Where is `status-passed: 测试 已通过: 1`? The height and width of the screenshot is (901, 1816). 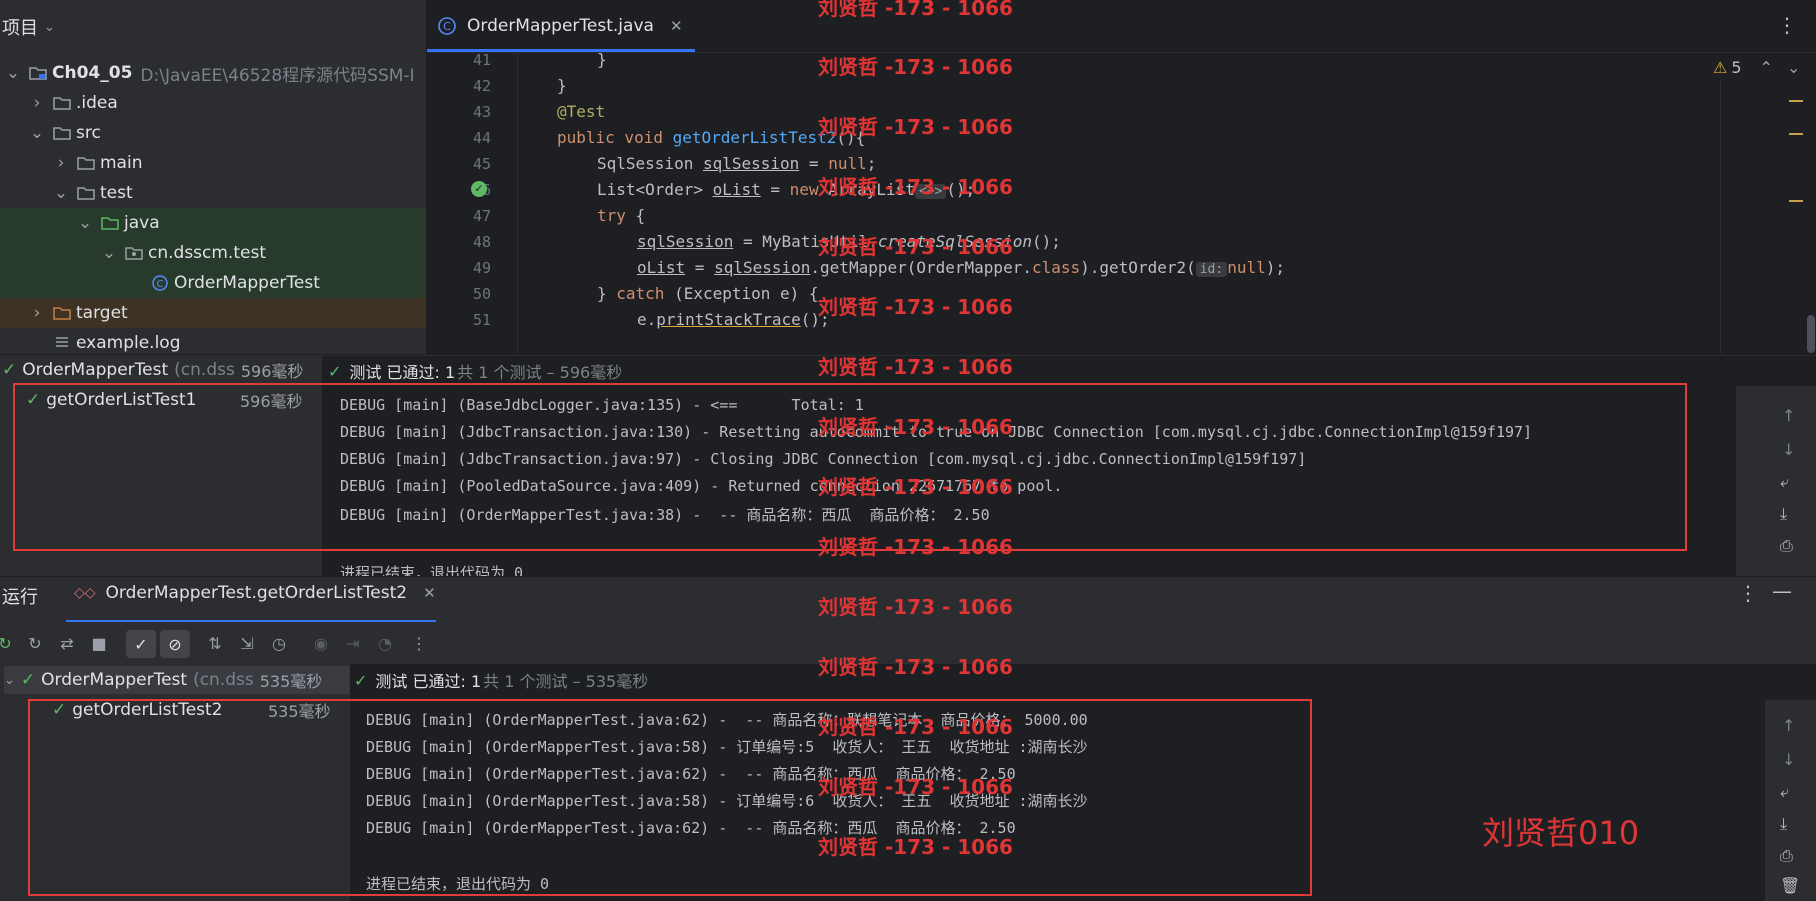 status-passed: 测试 已通过: 1 is located at coordinates (428, 681).